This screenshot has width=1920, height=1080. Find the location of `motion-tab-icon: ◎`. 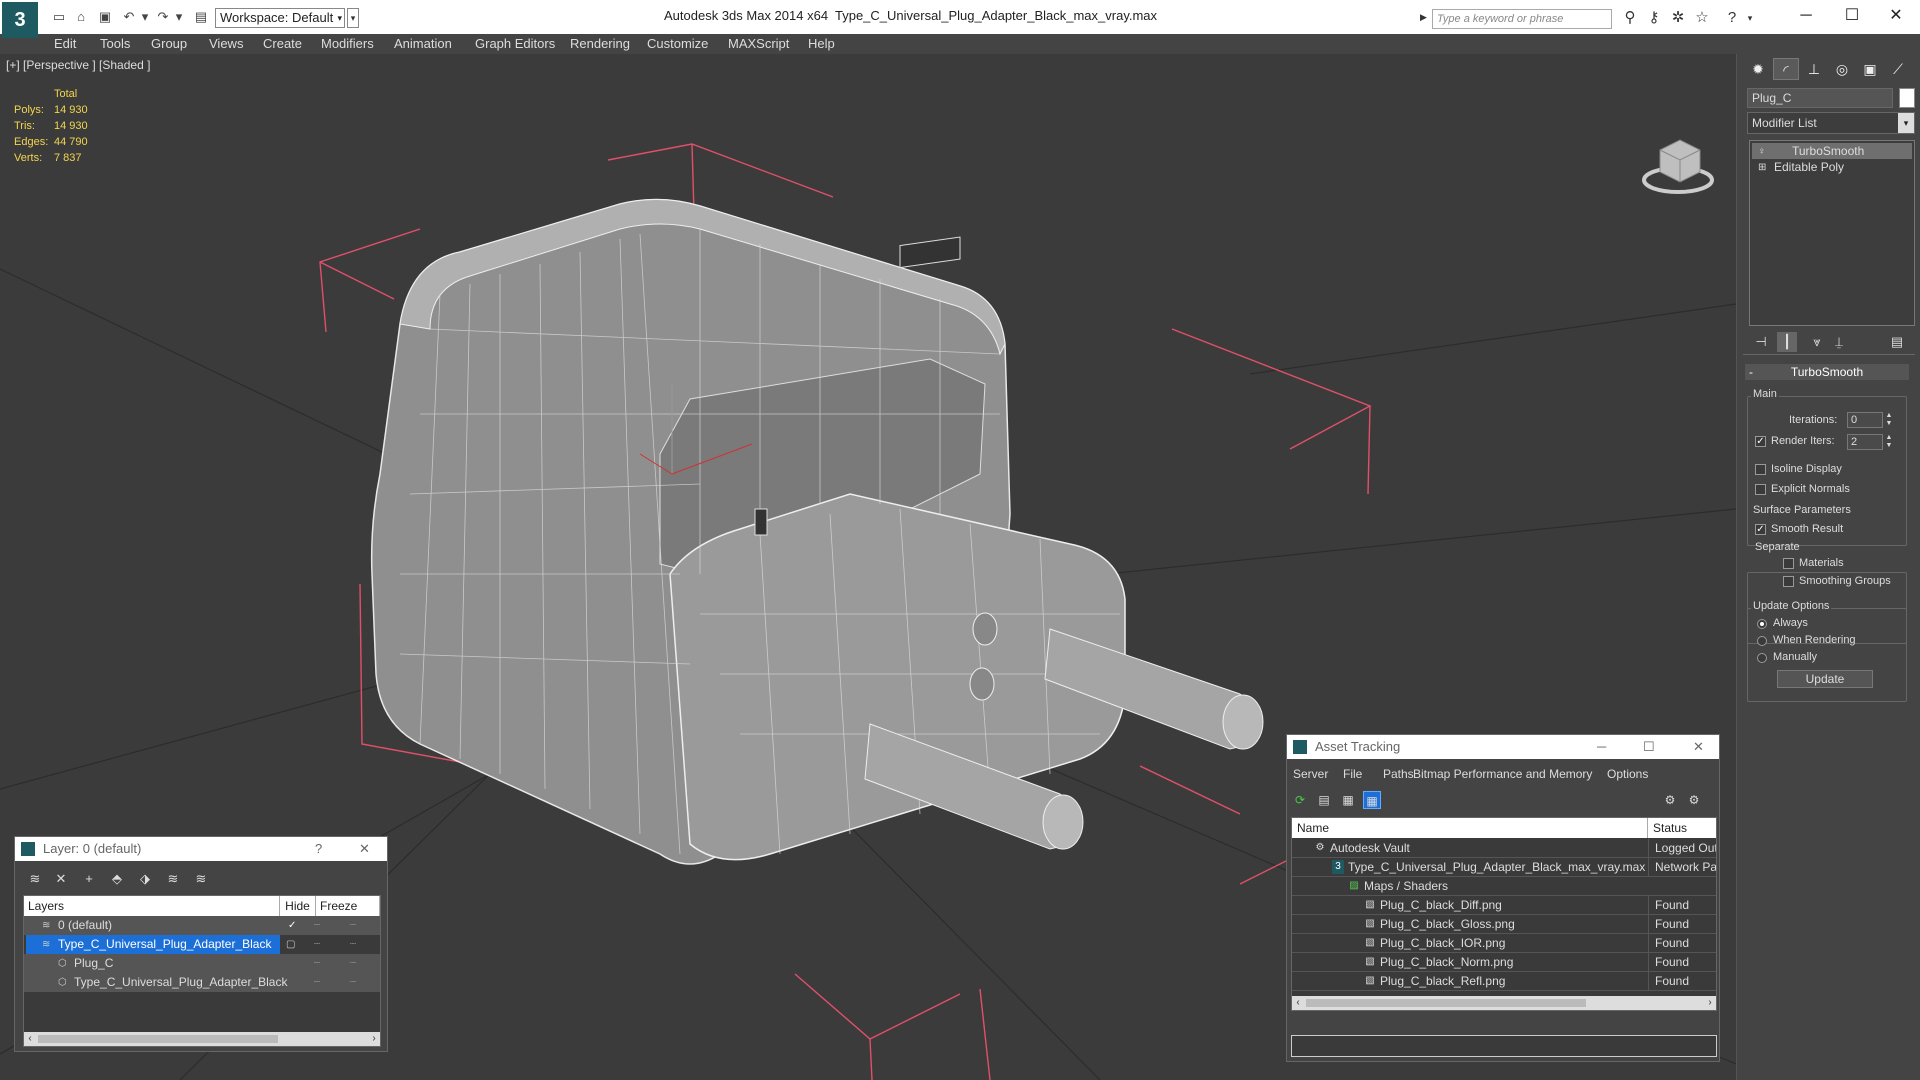

motion-tab-icon: ◎ is located at coordinates (1842, 69).